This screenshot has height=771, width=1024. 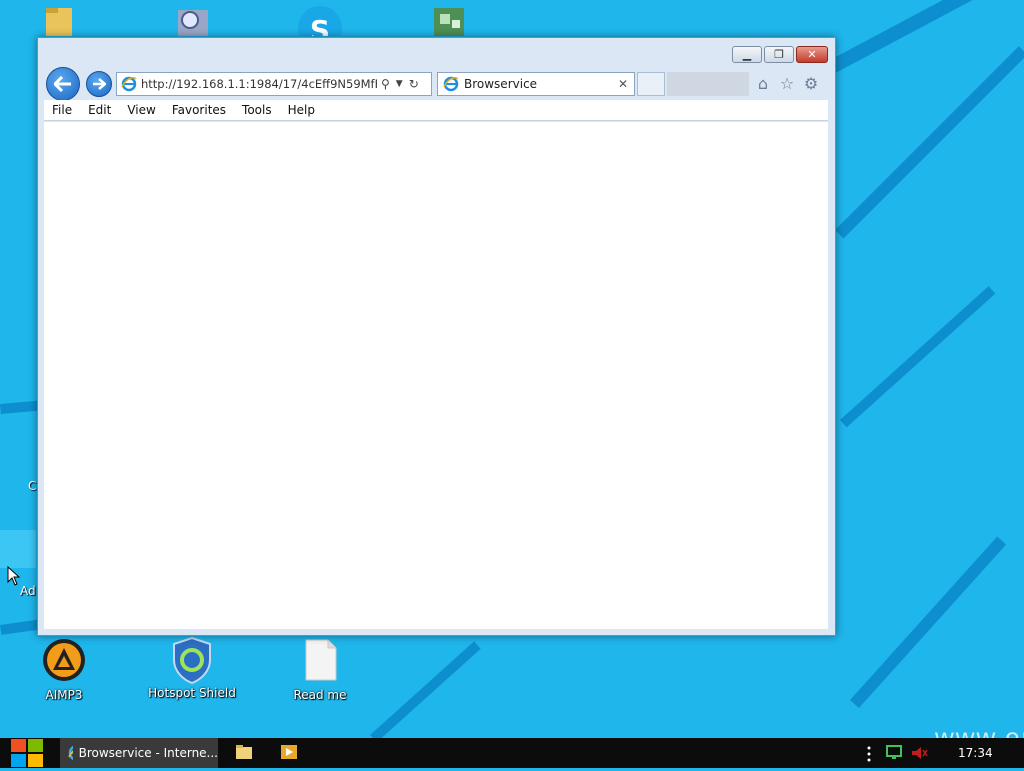 What do you see at coordinates (14, 576) in the screenshot?
I see `mouse-cursor-icon` at bounding box center [14, 576].